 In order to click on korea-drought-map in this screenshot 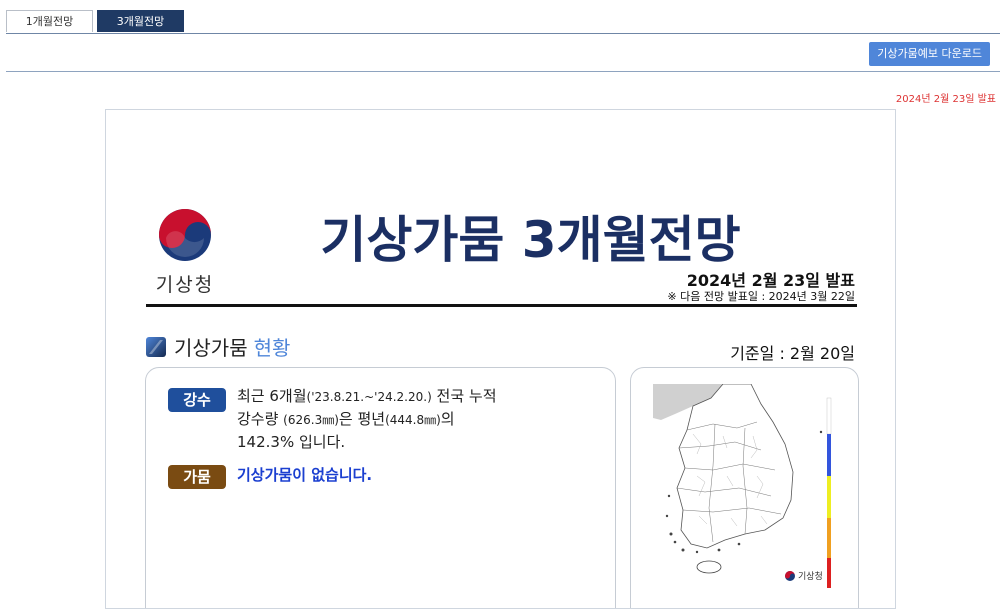, I will do `click(748, 488)`.